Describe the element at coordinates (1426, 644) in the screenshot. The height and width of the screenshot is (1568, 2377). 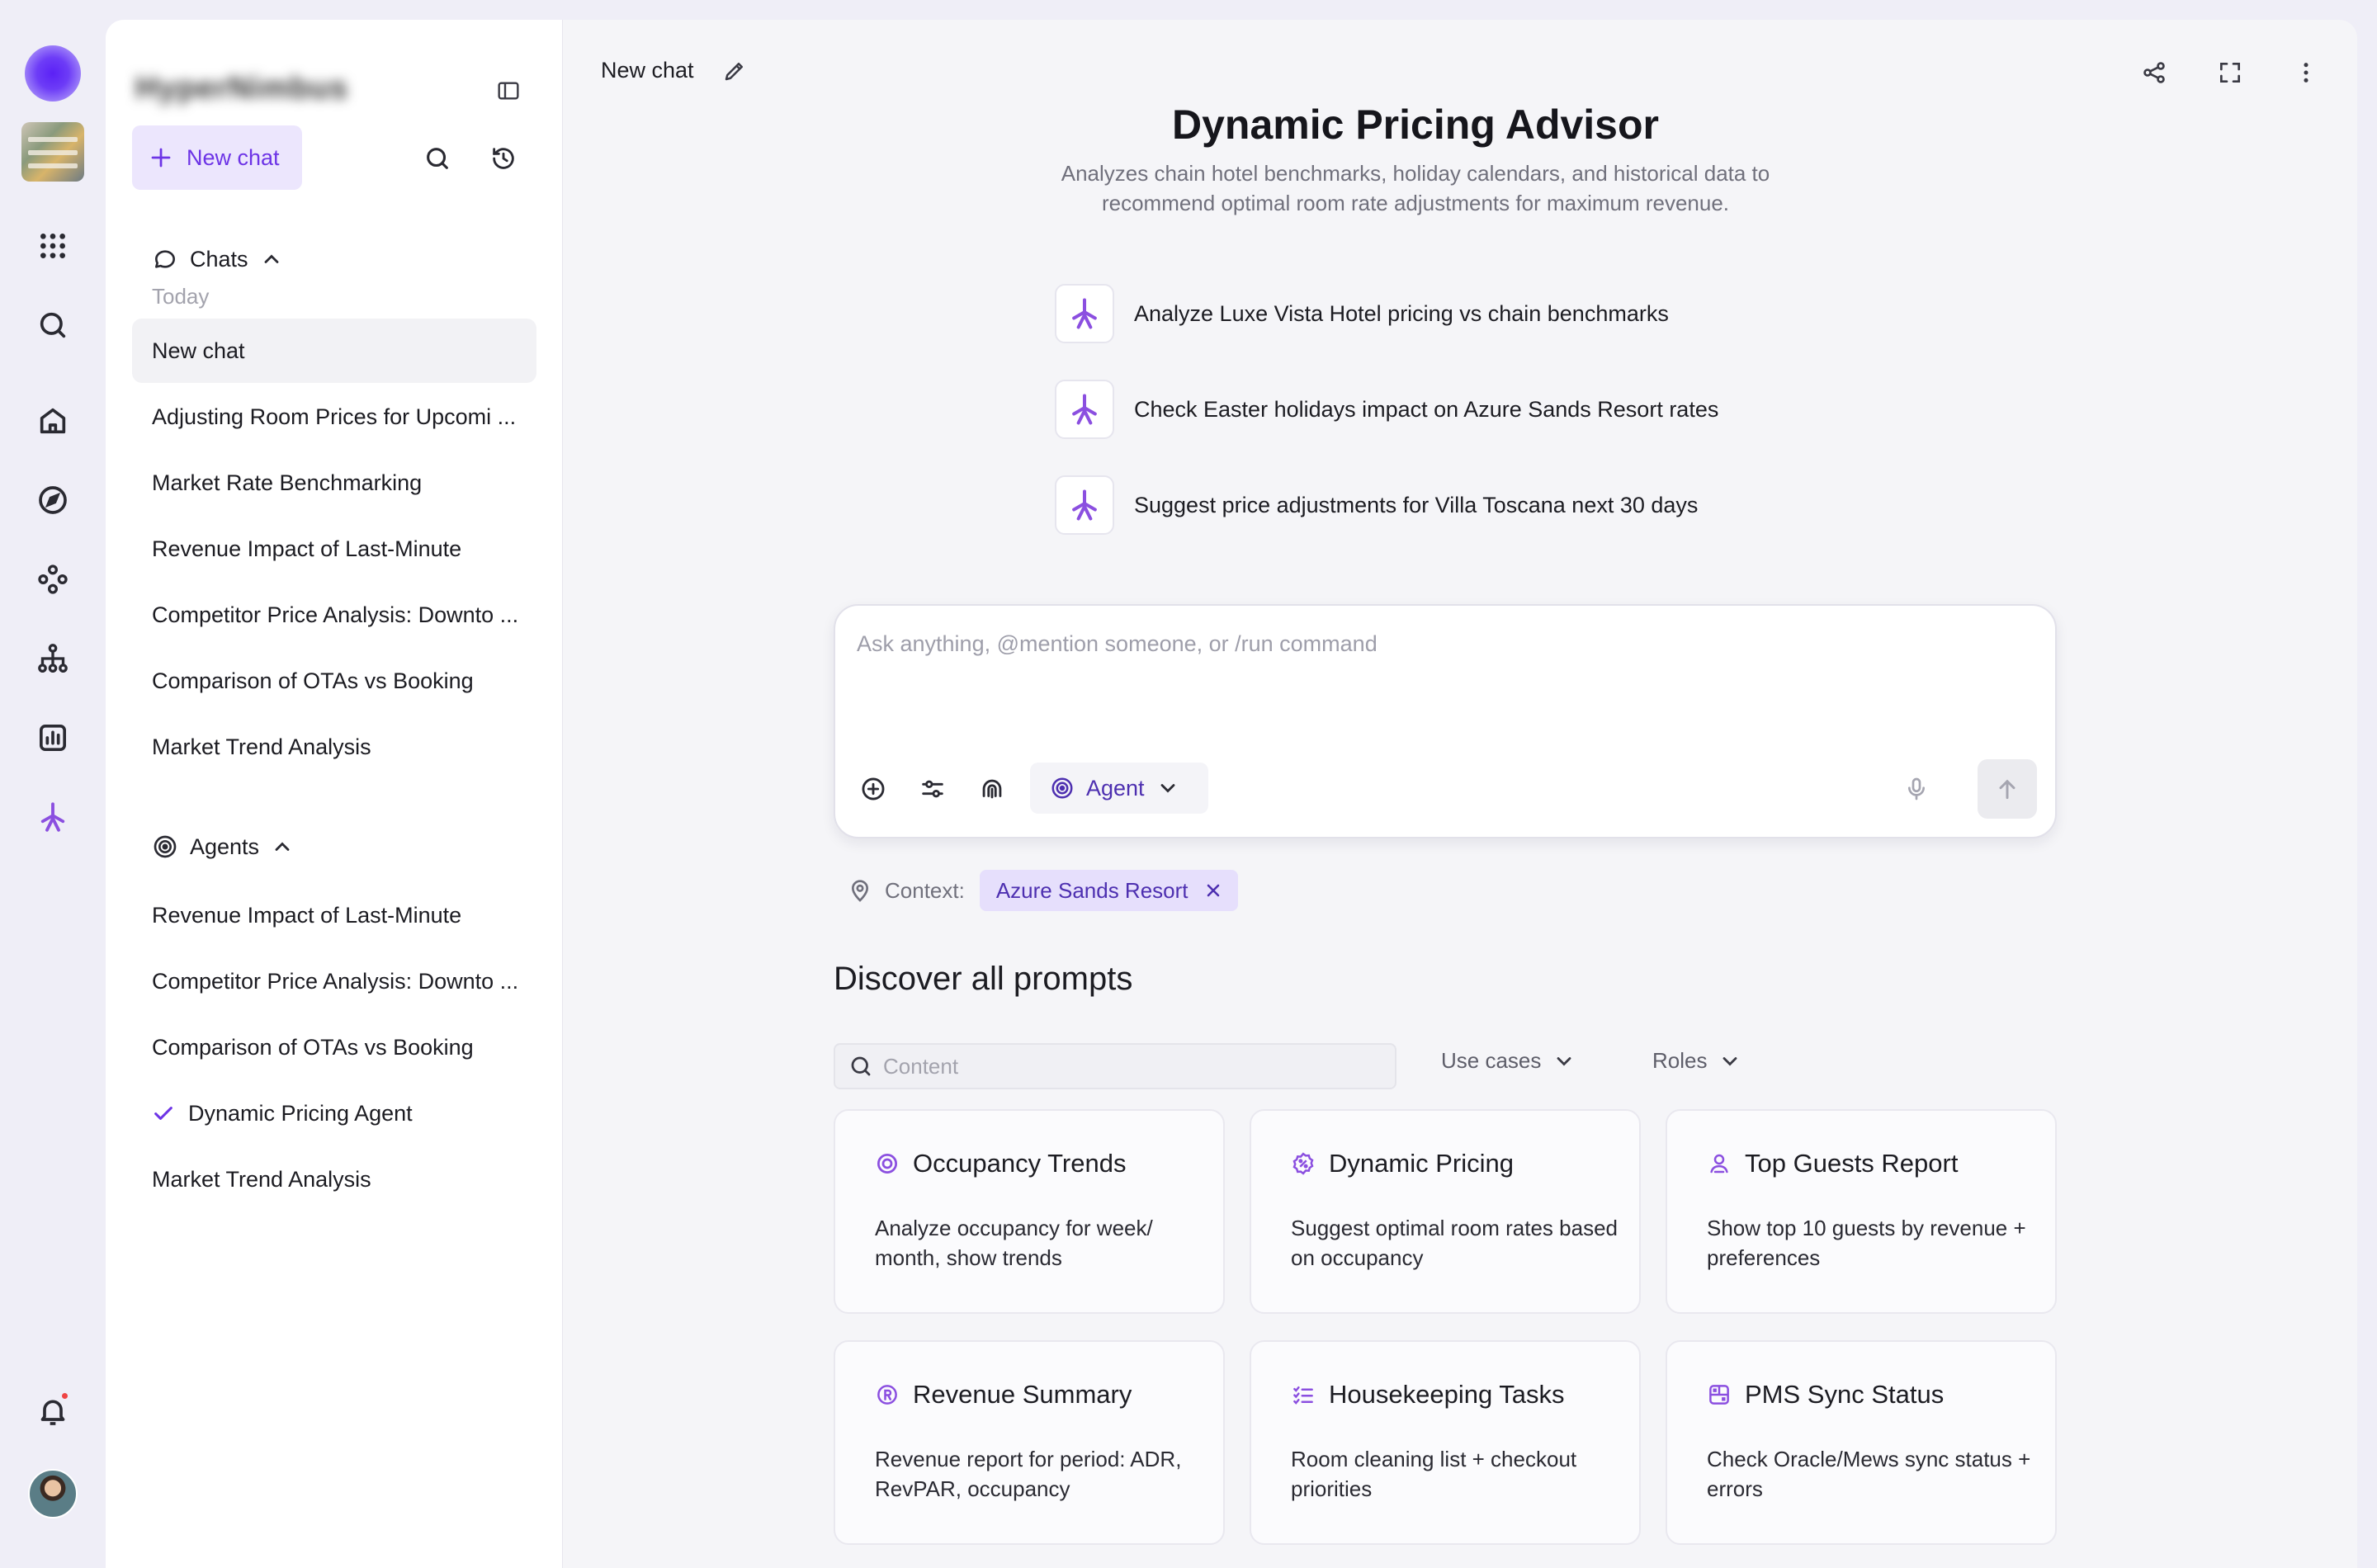
I see `message-input` at that location.